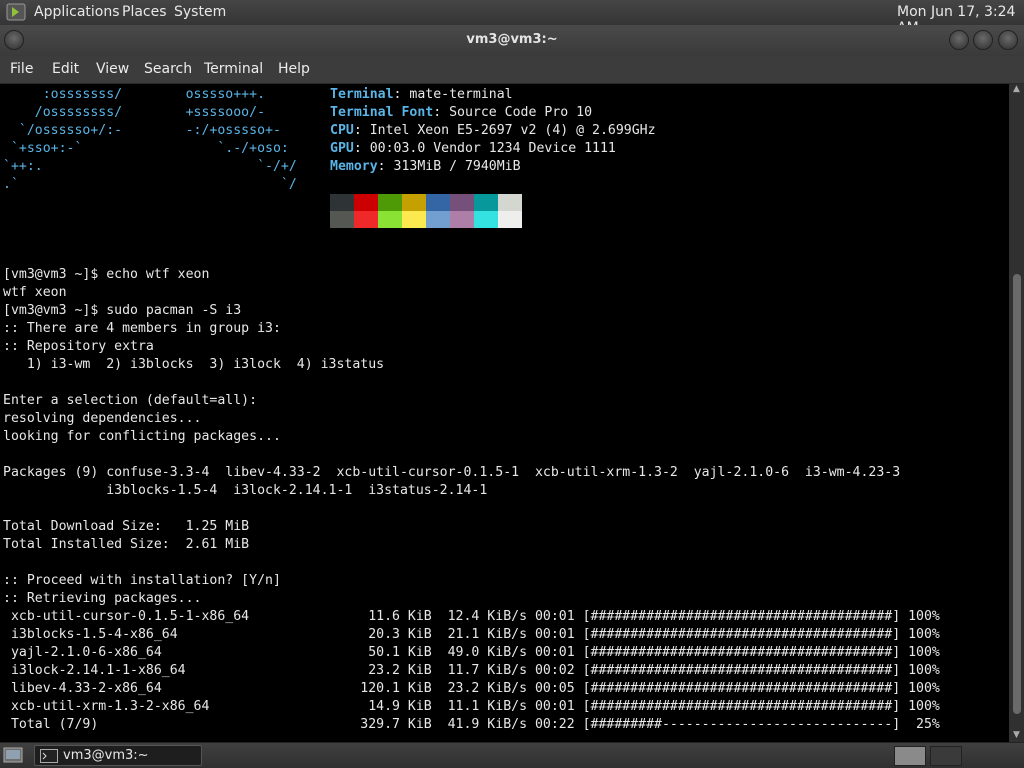  Describe the element at coordinates (421, 94) in the screenshot. I see `neofetch-info-terminal: Terminal: mate-terminal` at that location.